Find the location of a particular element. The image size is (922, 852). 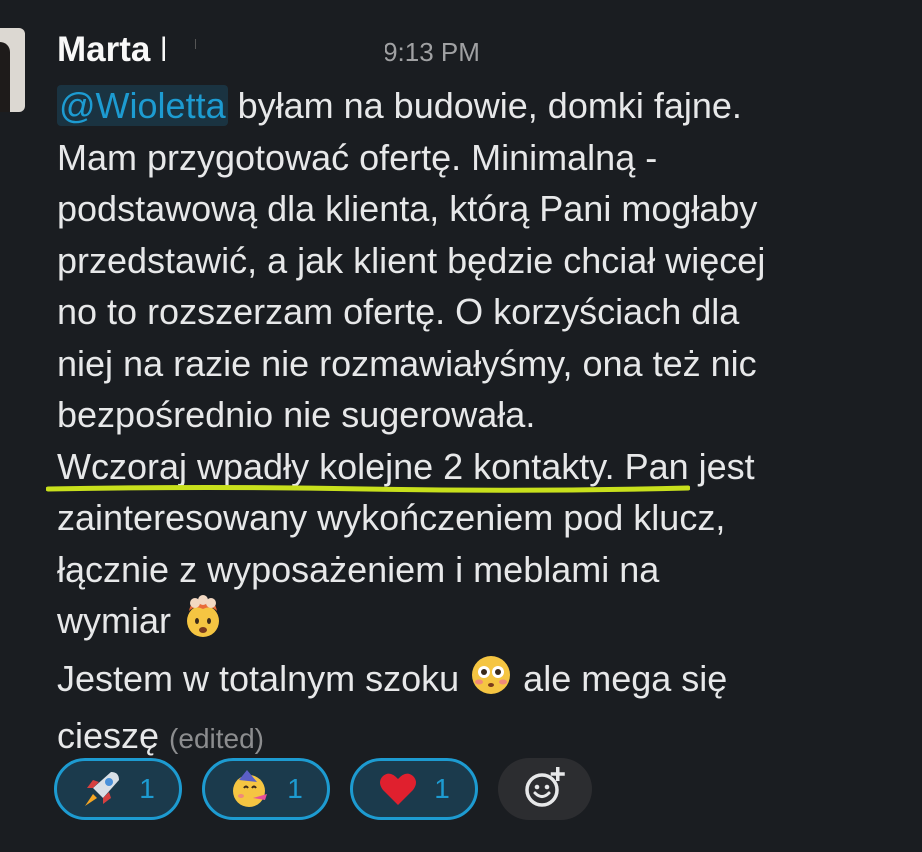

rocket-icon is located at coordinates (102, 789).